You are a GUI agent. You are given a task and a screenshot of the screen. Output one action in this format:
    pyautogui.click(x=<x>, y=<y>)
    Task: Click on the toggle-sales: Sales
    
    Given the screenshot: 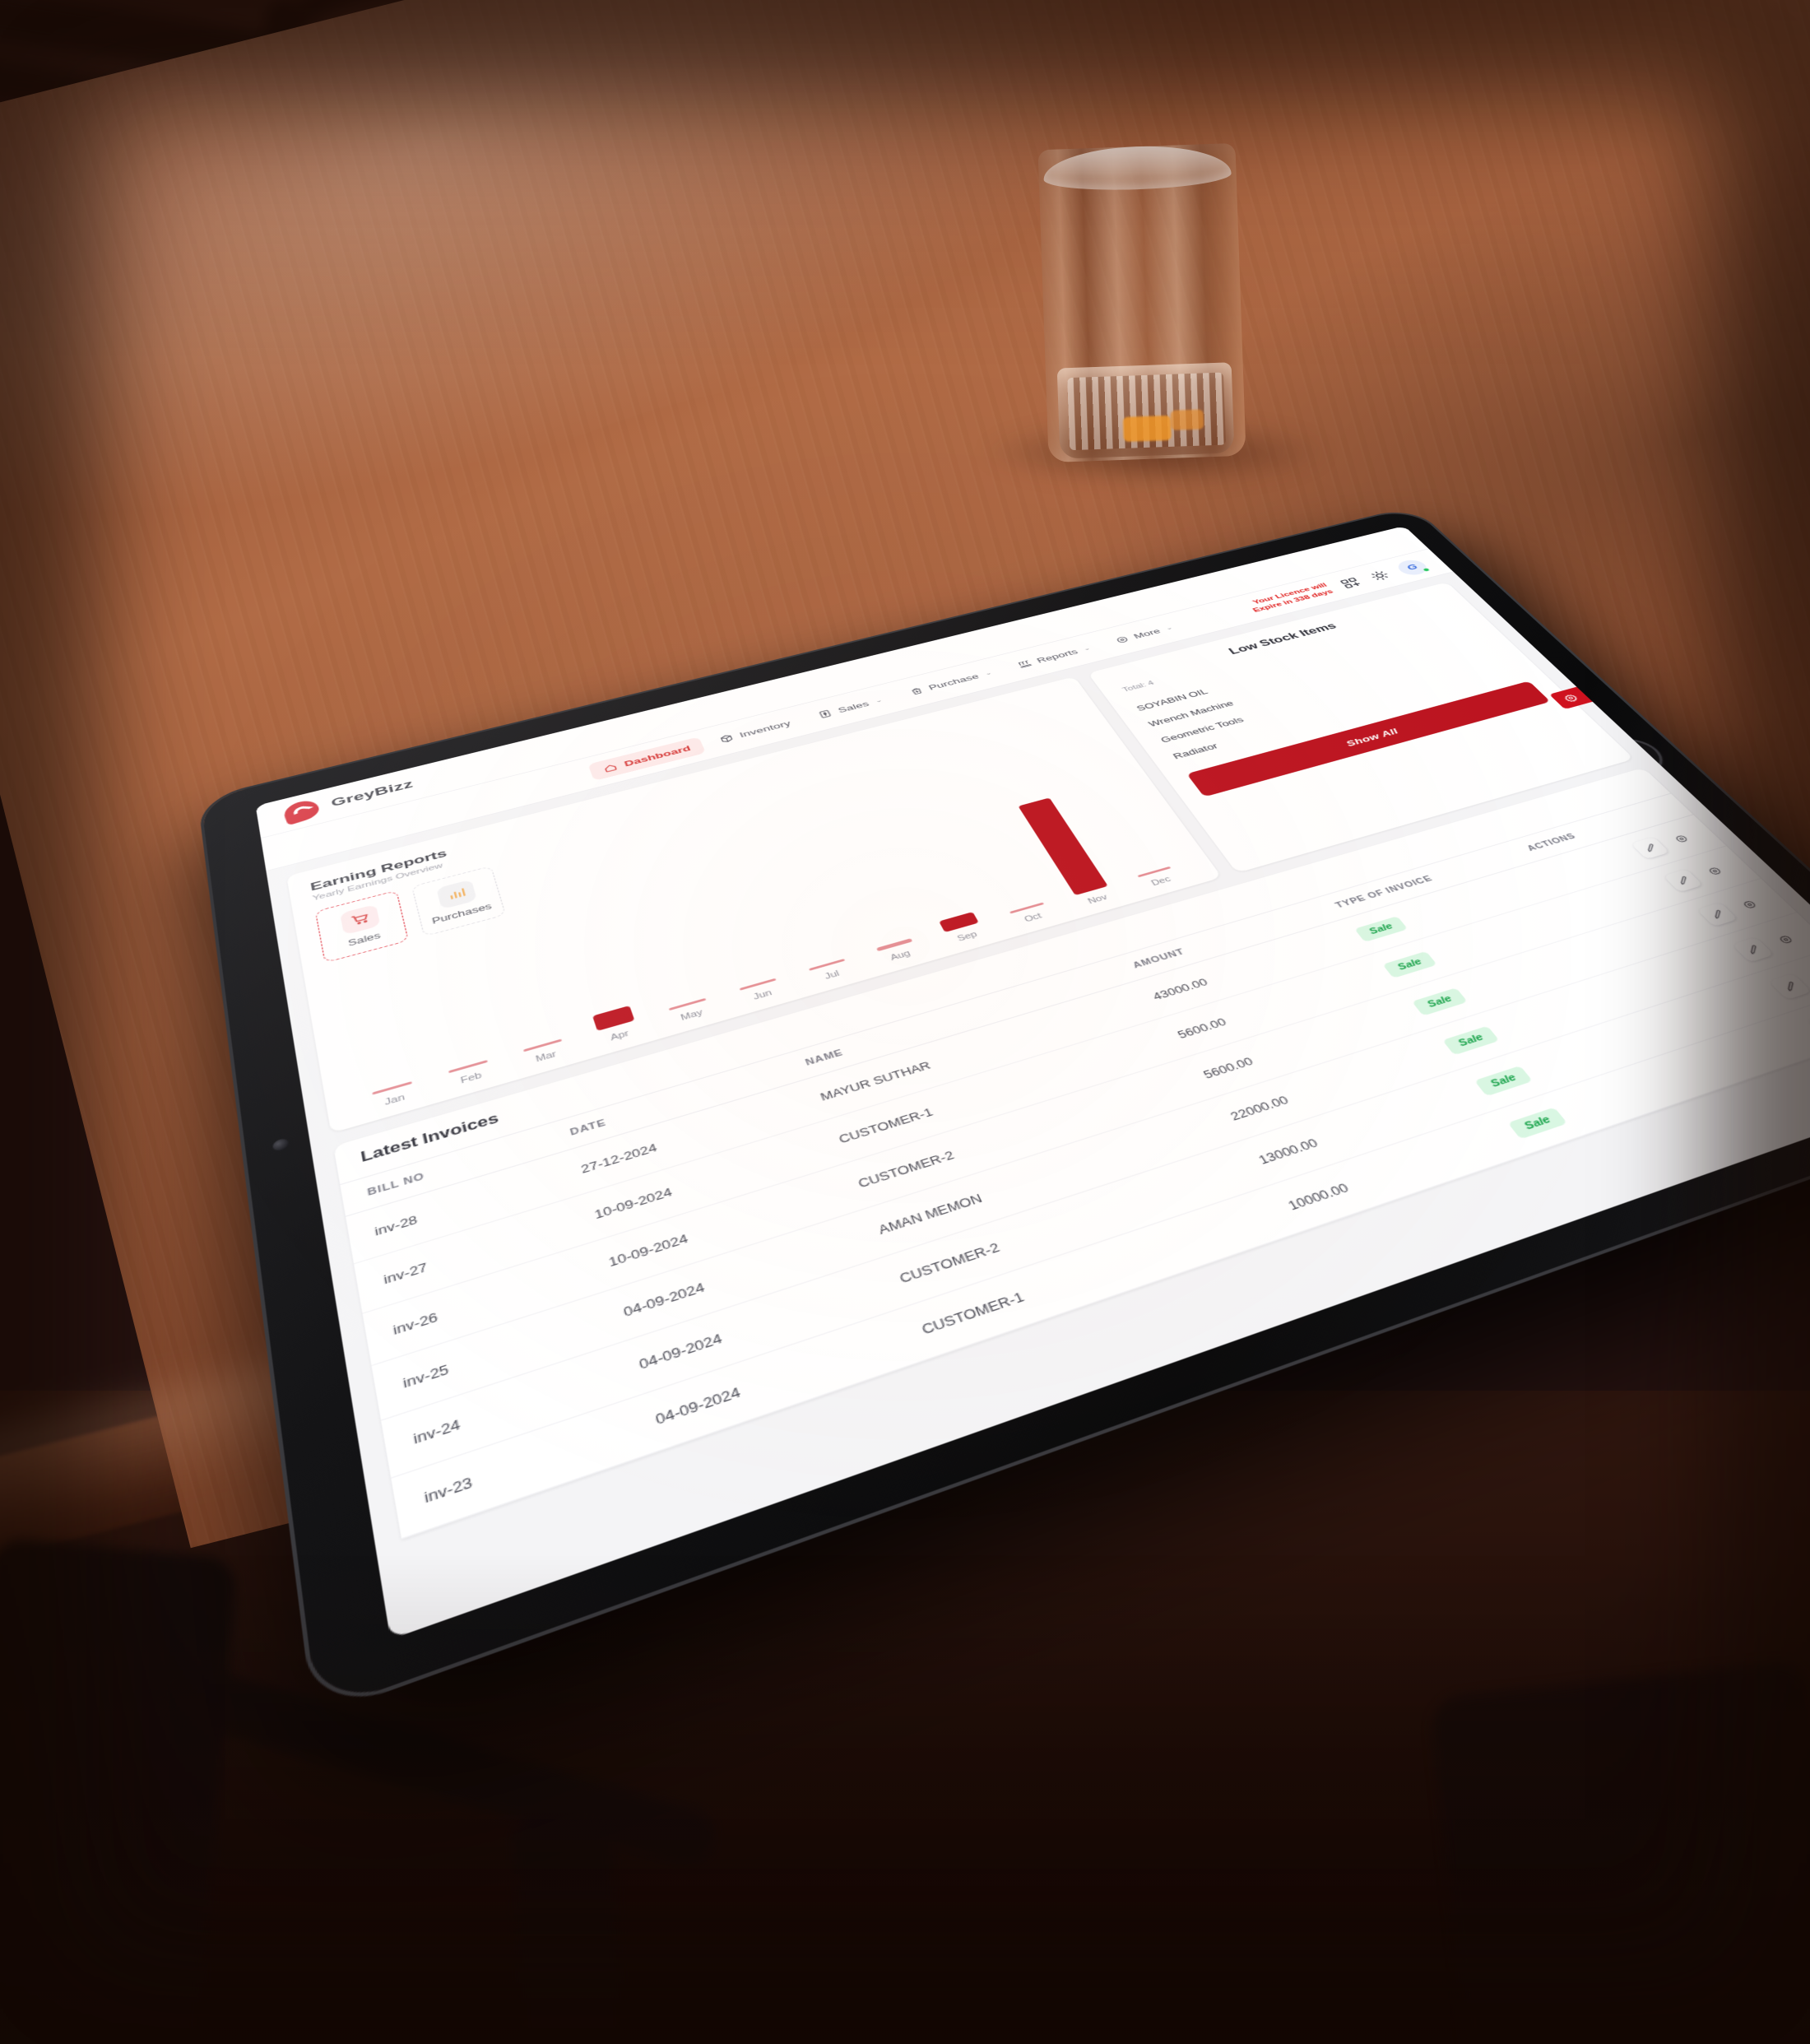 What is the action you would take?
    pyautogui.click(x=361, y=927)
    